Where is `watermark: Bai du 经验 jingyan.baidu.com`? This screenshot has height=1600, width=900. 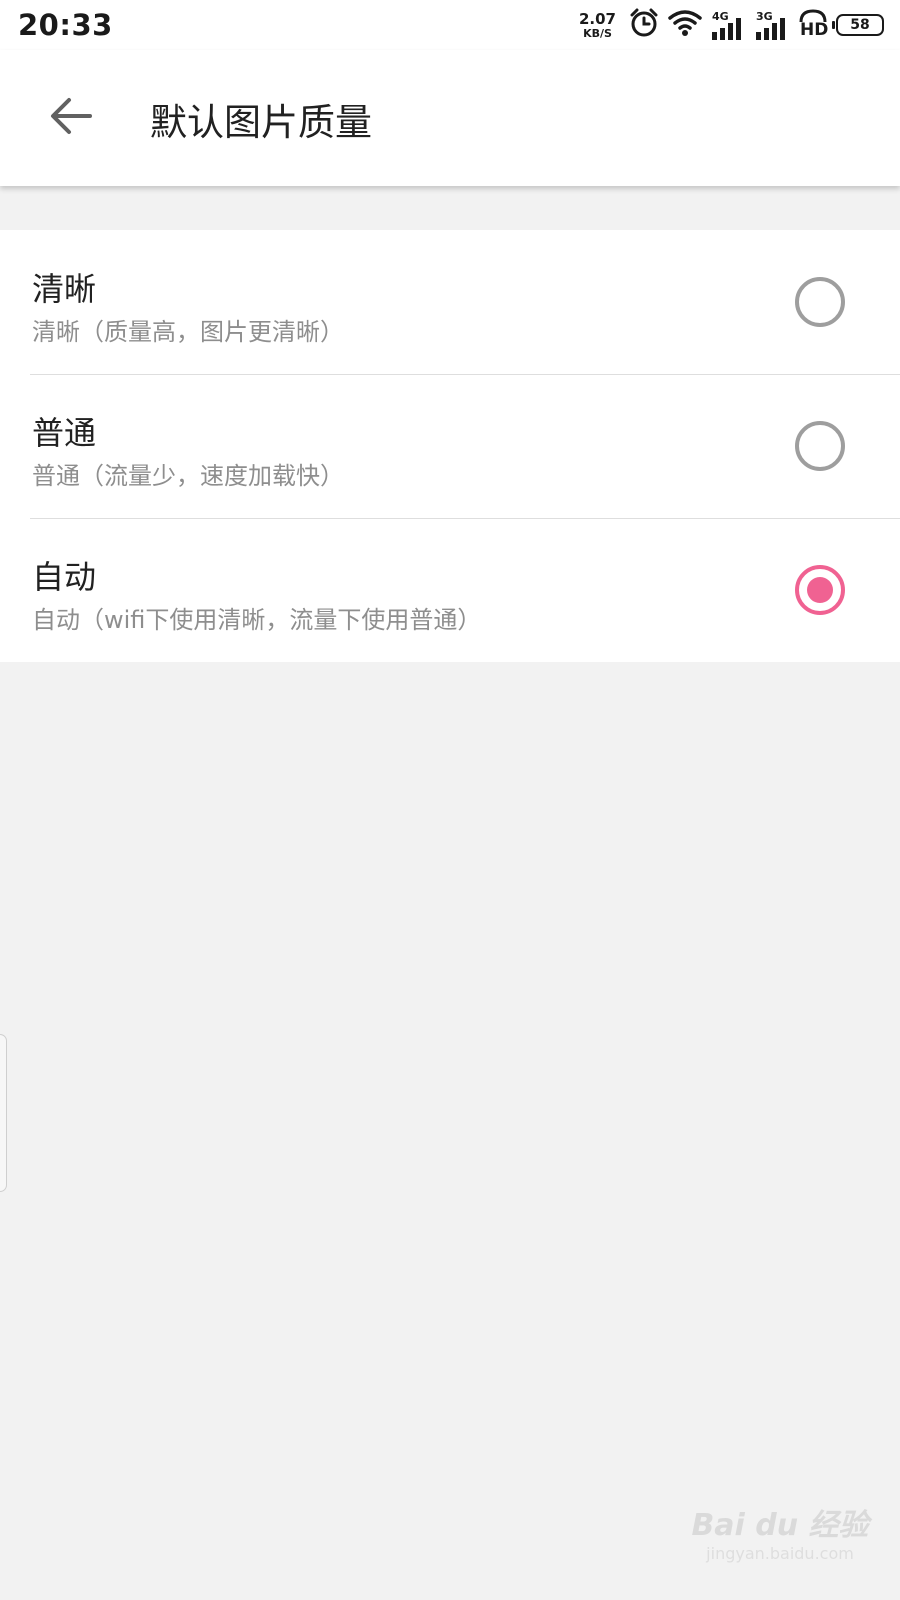
watermark: Bai du 经验 jingyan.baidu.com is located at coordinates (780, 1531).